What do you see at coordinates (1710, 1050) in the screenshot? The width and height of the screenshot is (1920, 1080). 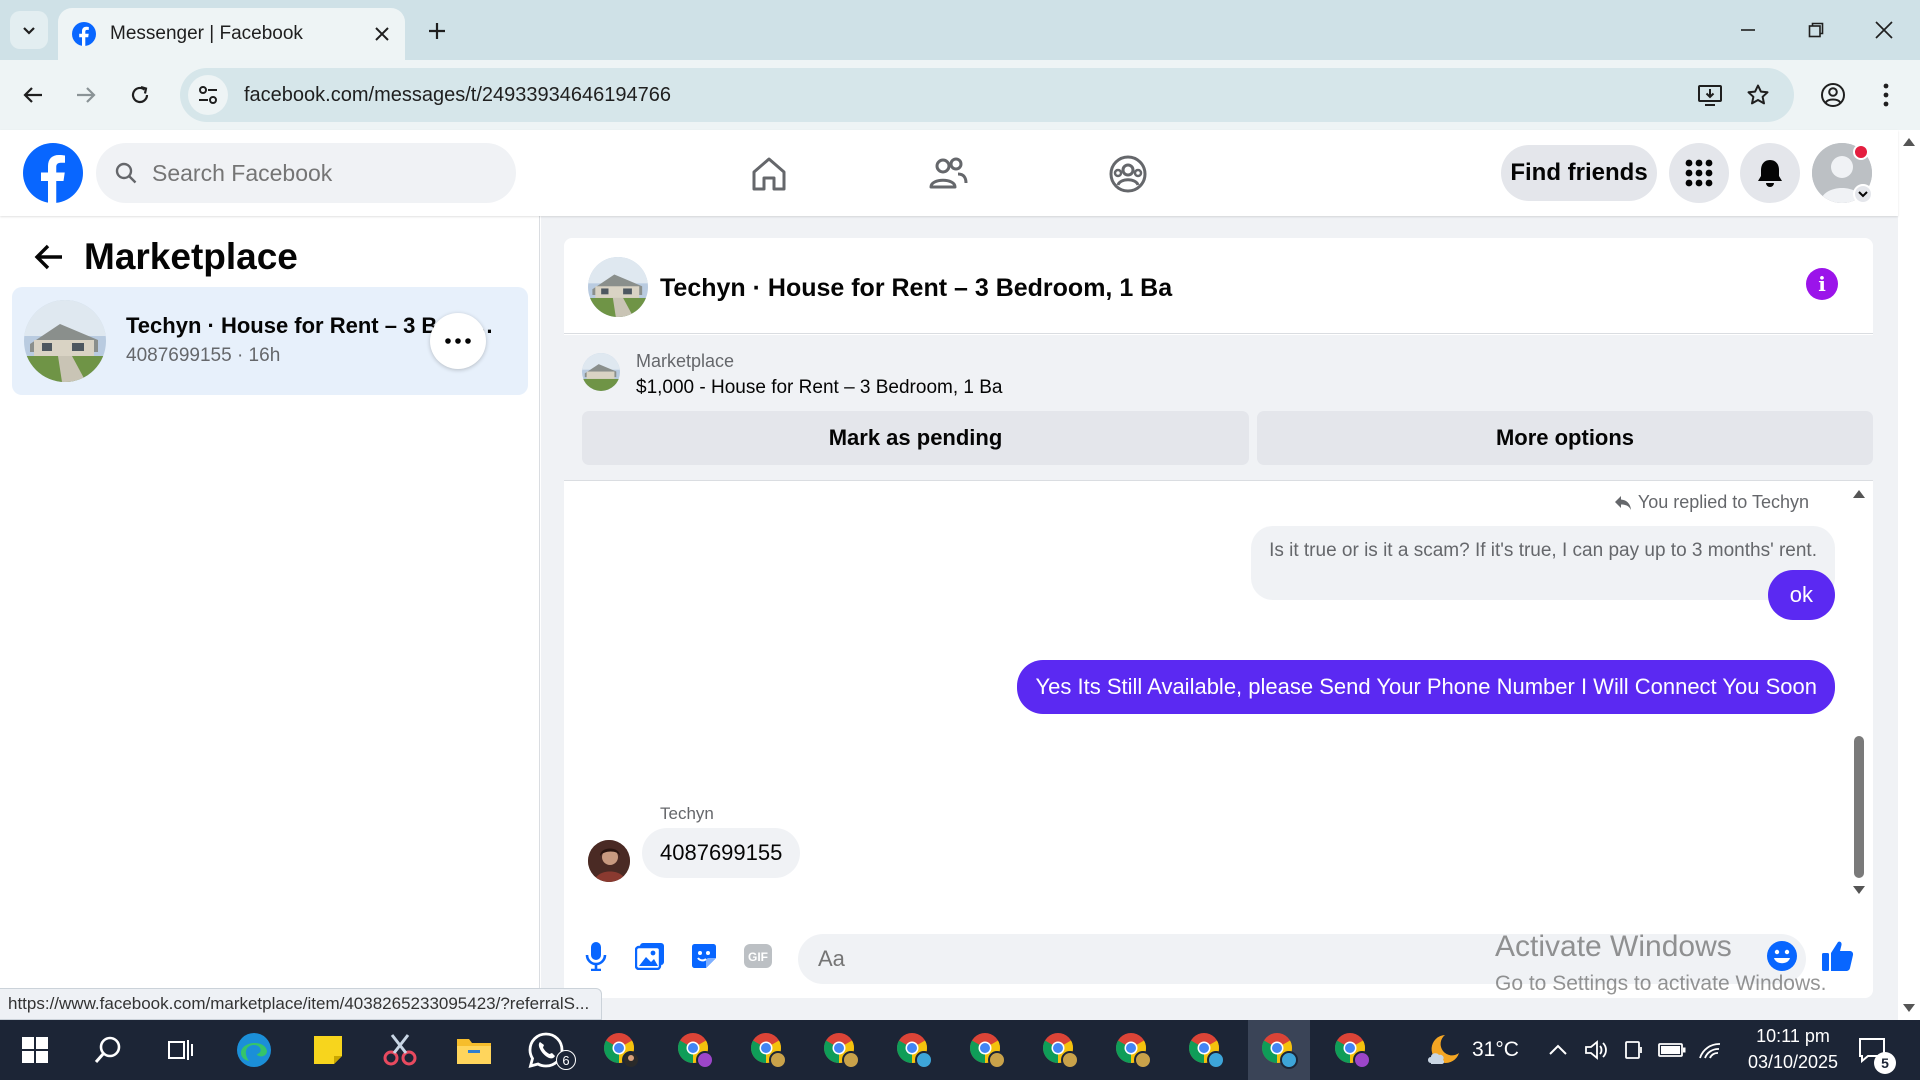 I see `wifi-button` at bounding box center [1710, 1050].